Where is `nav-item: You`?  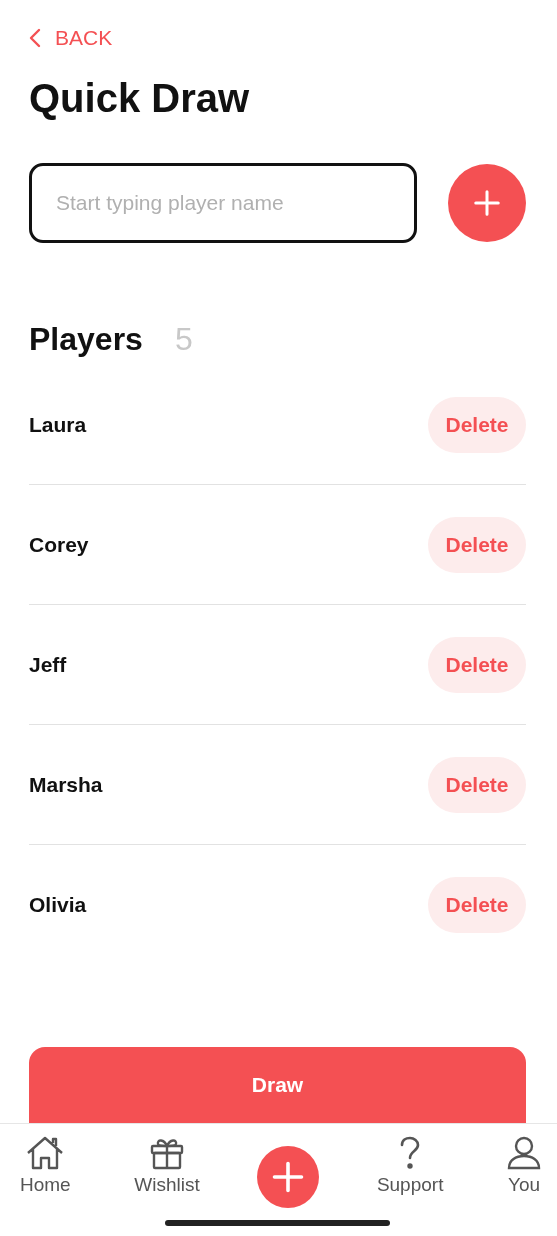 nav-item: You is located at coordinates (524, 1166).